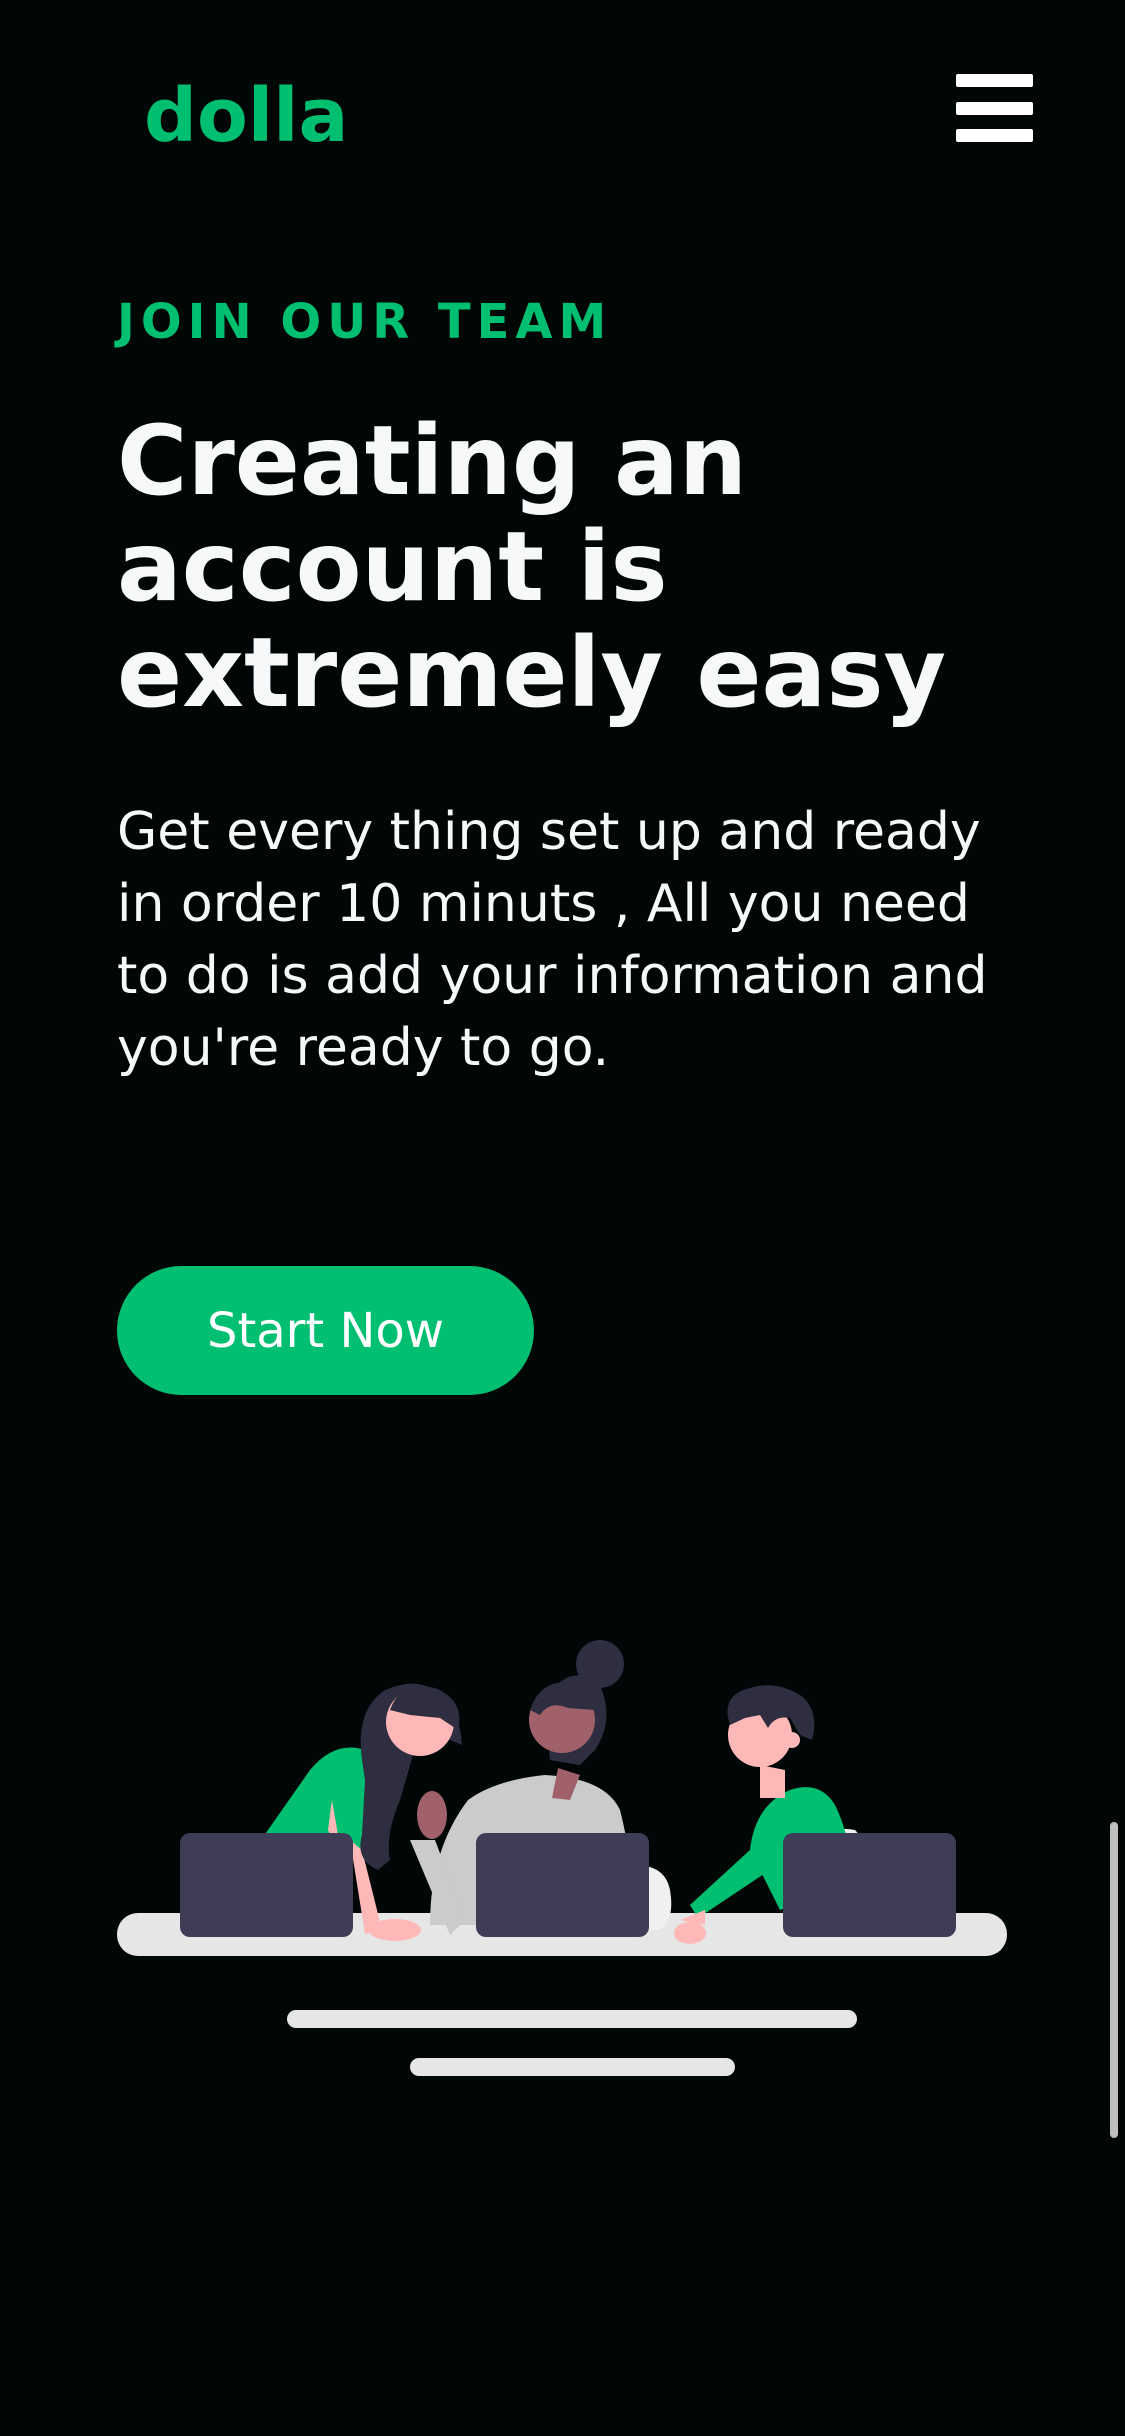 This screenshot has width=1125, height=2436. Describe the element at coordinates (325, 1330) in the screenshot. I see `start-now-button: Start Now` at that location.